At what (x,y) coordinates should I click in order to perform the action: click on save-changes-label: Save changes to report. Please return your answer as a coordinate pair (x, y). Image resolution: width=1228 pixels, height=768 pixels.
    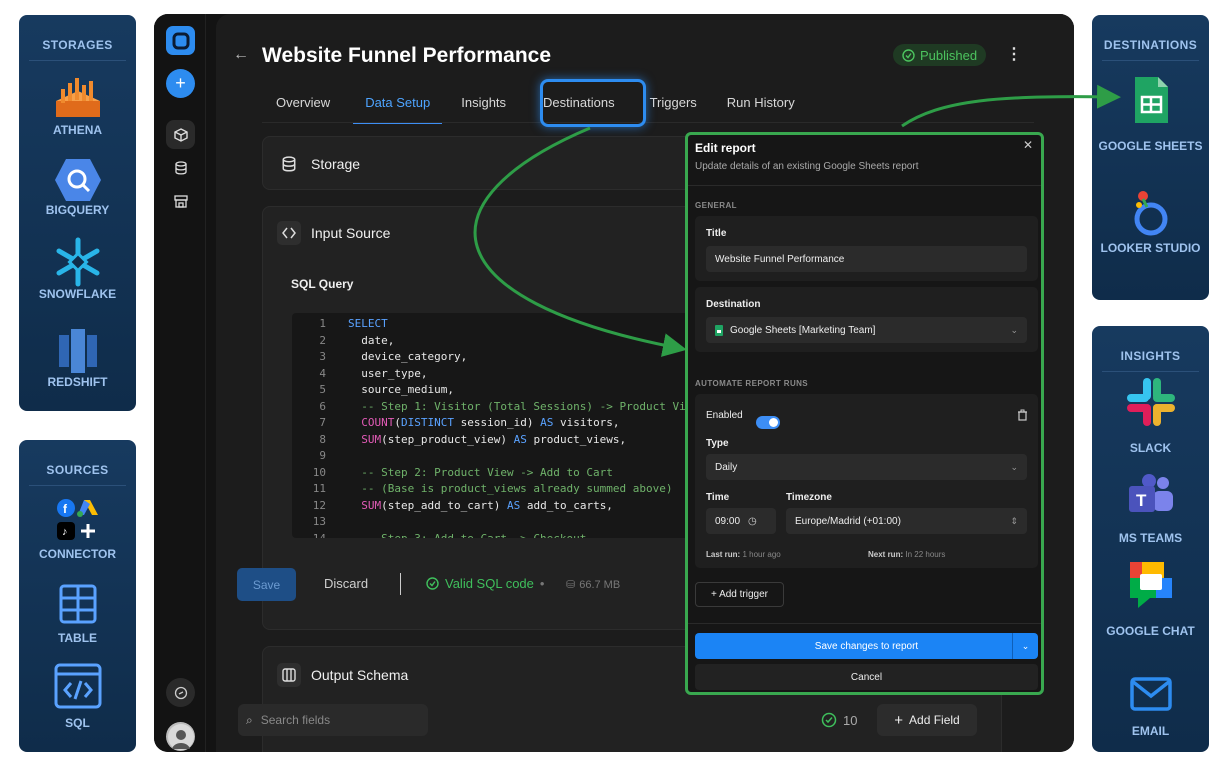
    Looking at the image, I should click on (866, 646).